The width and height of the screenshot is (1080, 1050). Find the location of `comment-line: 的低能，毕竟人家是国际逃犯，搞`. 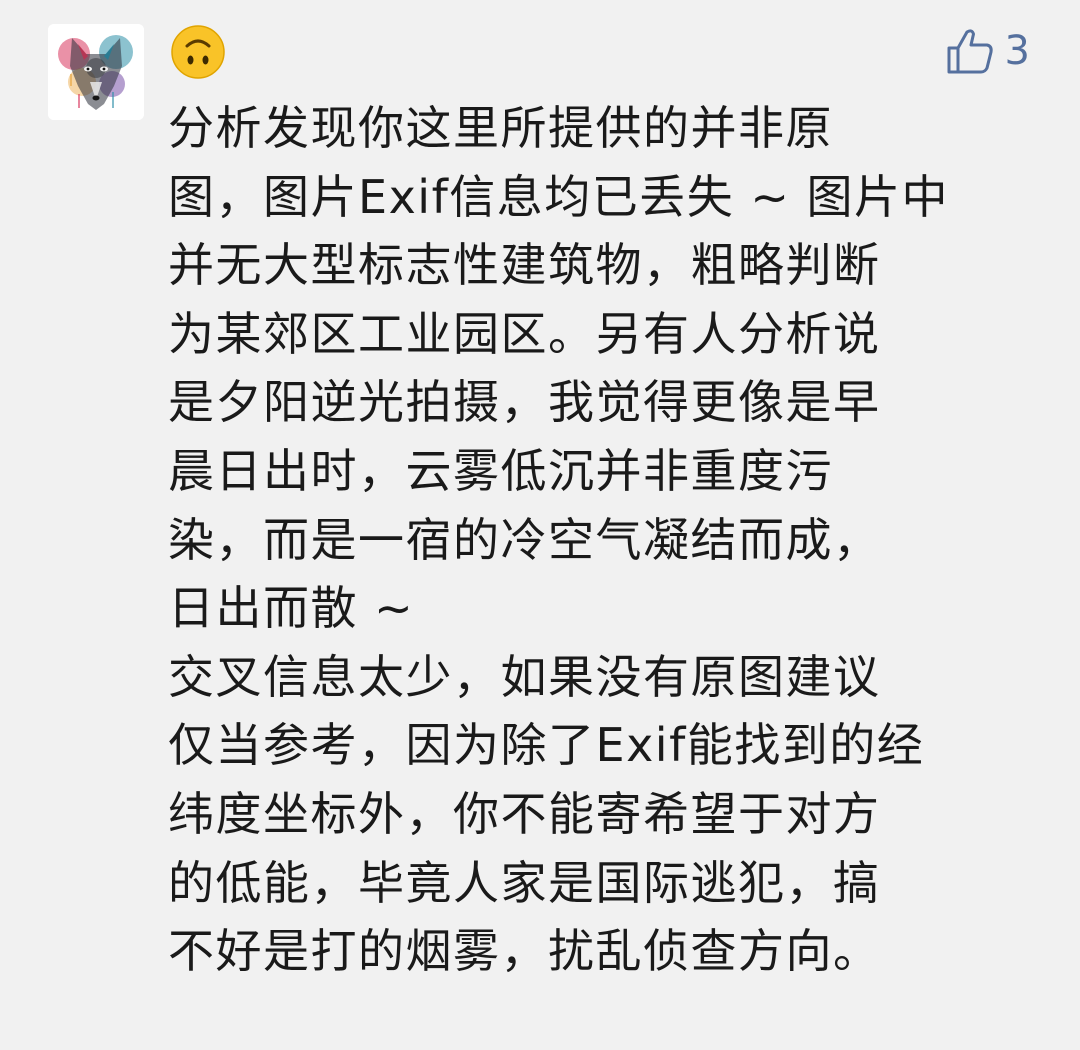

comment-line: 的低能，毕竟人家是国际逃犯，搞 is located at coordinates (524, 882).